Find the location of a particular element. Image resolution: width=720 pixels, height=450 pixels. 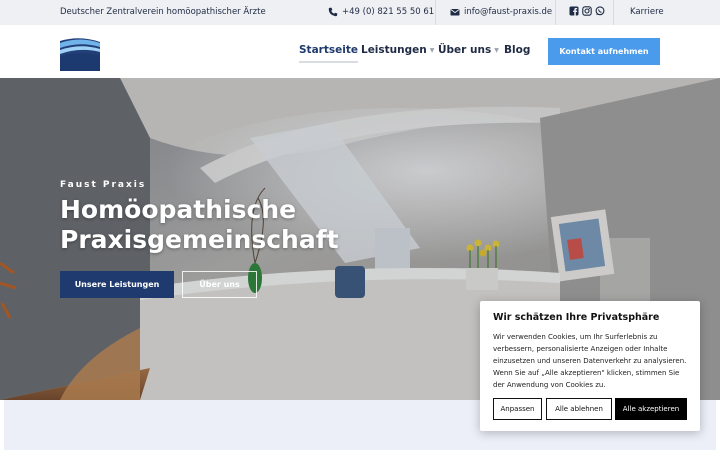

nav-ueber-uns: Über uns ▼ is located at coordinates (468, 50).